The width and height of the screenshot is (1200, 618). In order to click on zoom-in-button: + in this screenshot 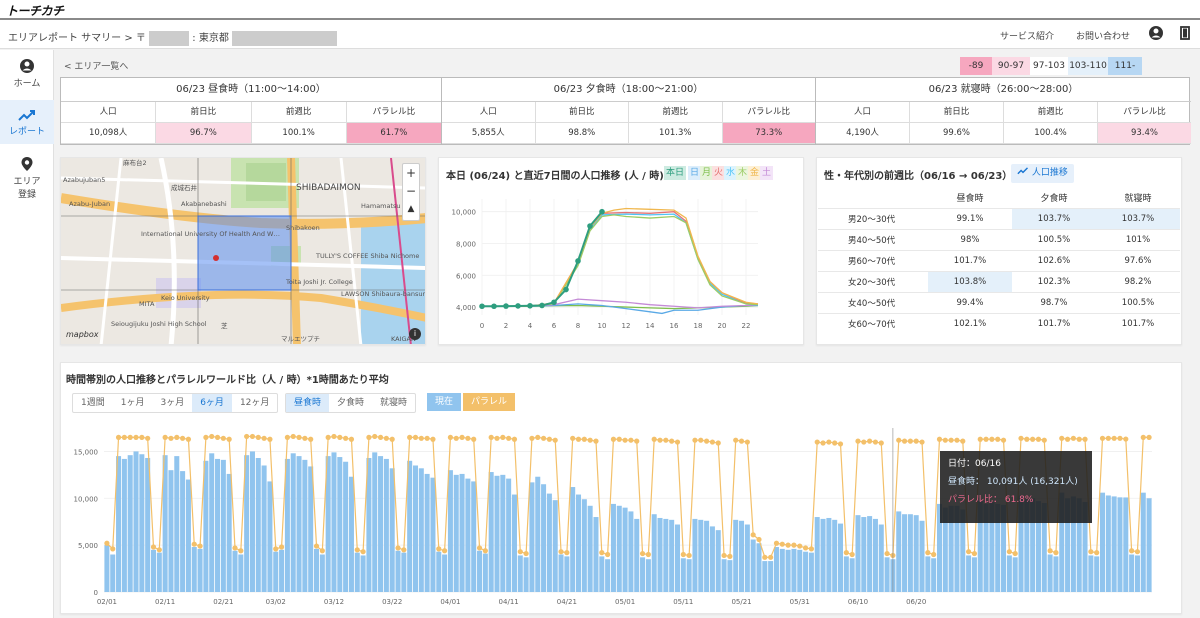, I will do `click(411, 173)`.